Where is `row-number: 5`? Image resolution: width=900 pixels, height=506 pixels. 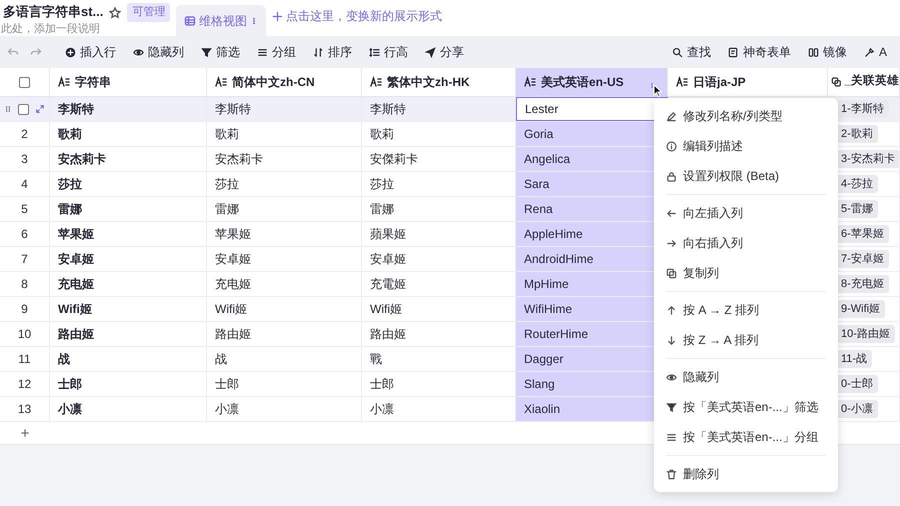 row-number: 5 is located at coordinates (24, 209).